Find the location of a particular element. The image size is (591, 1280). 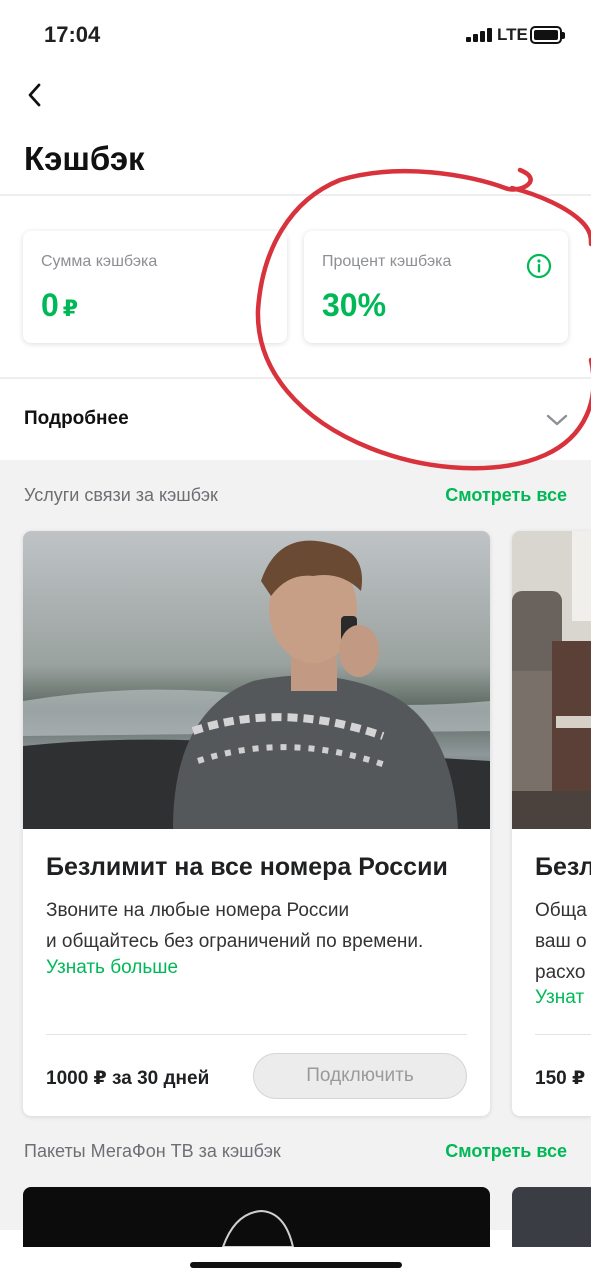

services-section-title: Услуги связи за кэшбэк is located at coordinates (121, 495).